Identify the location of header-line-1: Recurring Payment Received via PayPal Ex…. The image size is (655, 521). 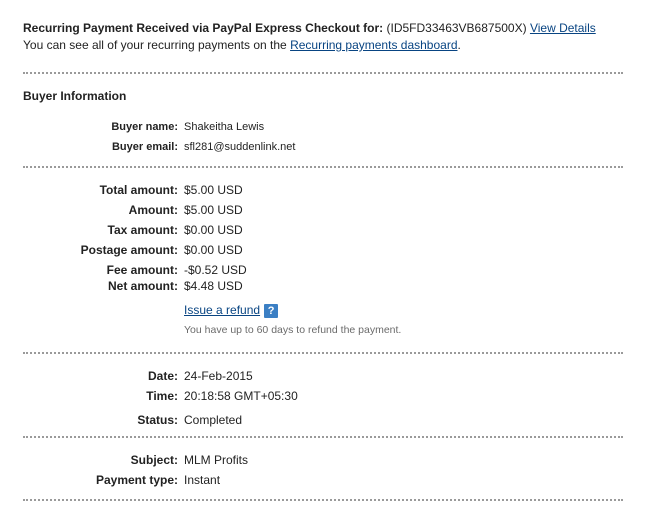
(333, 28).